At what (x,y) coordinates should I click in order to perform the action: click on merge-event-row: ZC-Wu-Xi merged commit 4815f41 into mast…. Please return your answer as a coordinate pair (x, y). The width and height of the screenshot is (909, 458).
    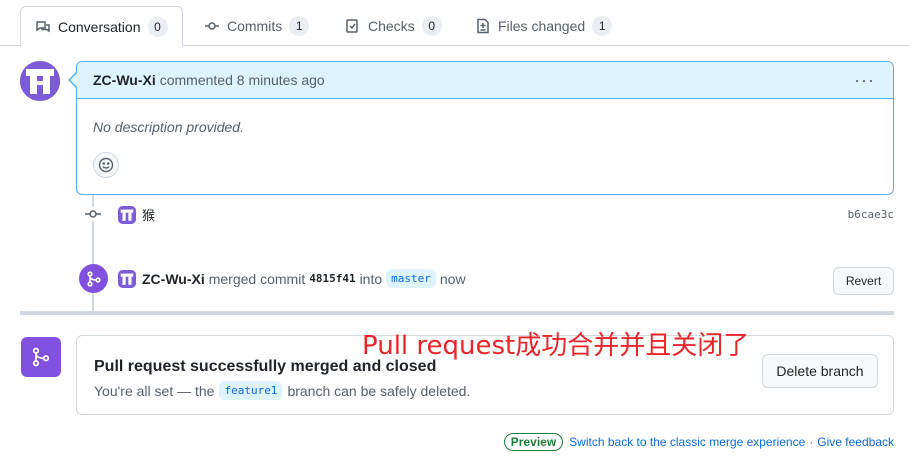
    Looking at the image, I should click on (292, 278).